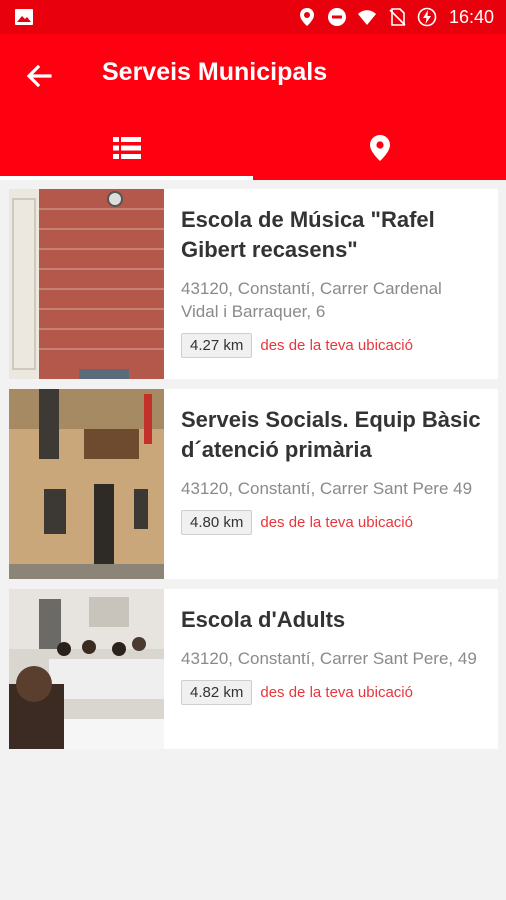  Describe the element at coordinates (308, 234) in the screenshot. I see `service-name: Escola de Música "Rafel Gibert recasens"` at that location.